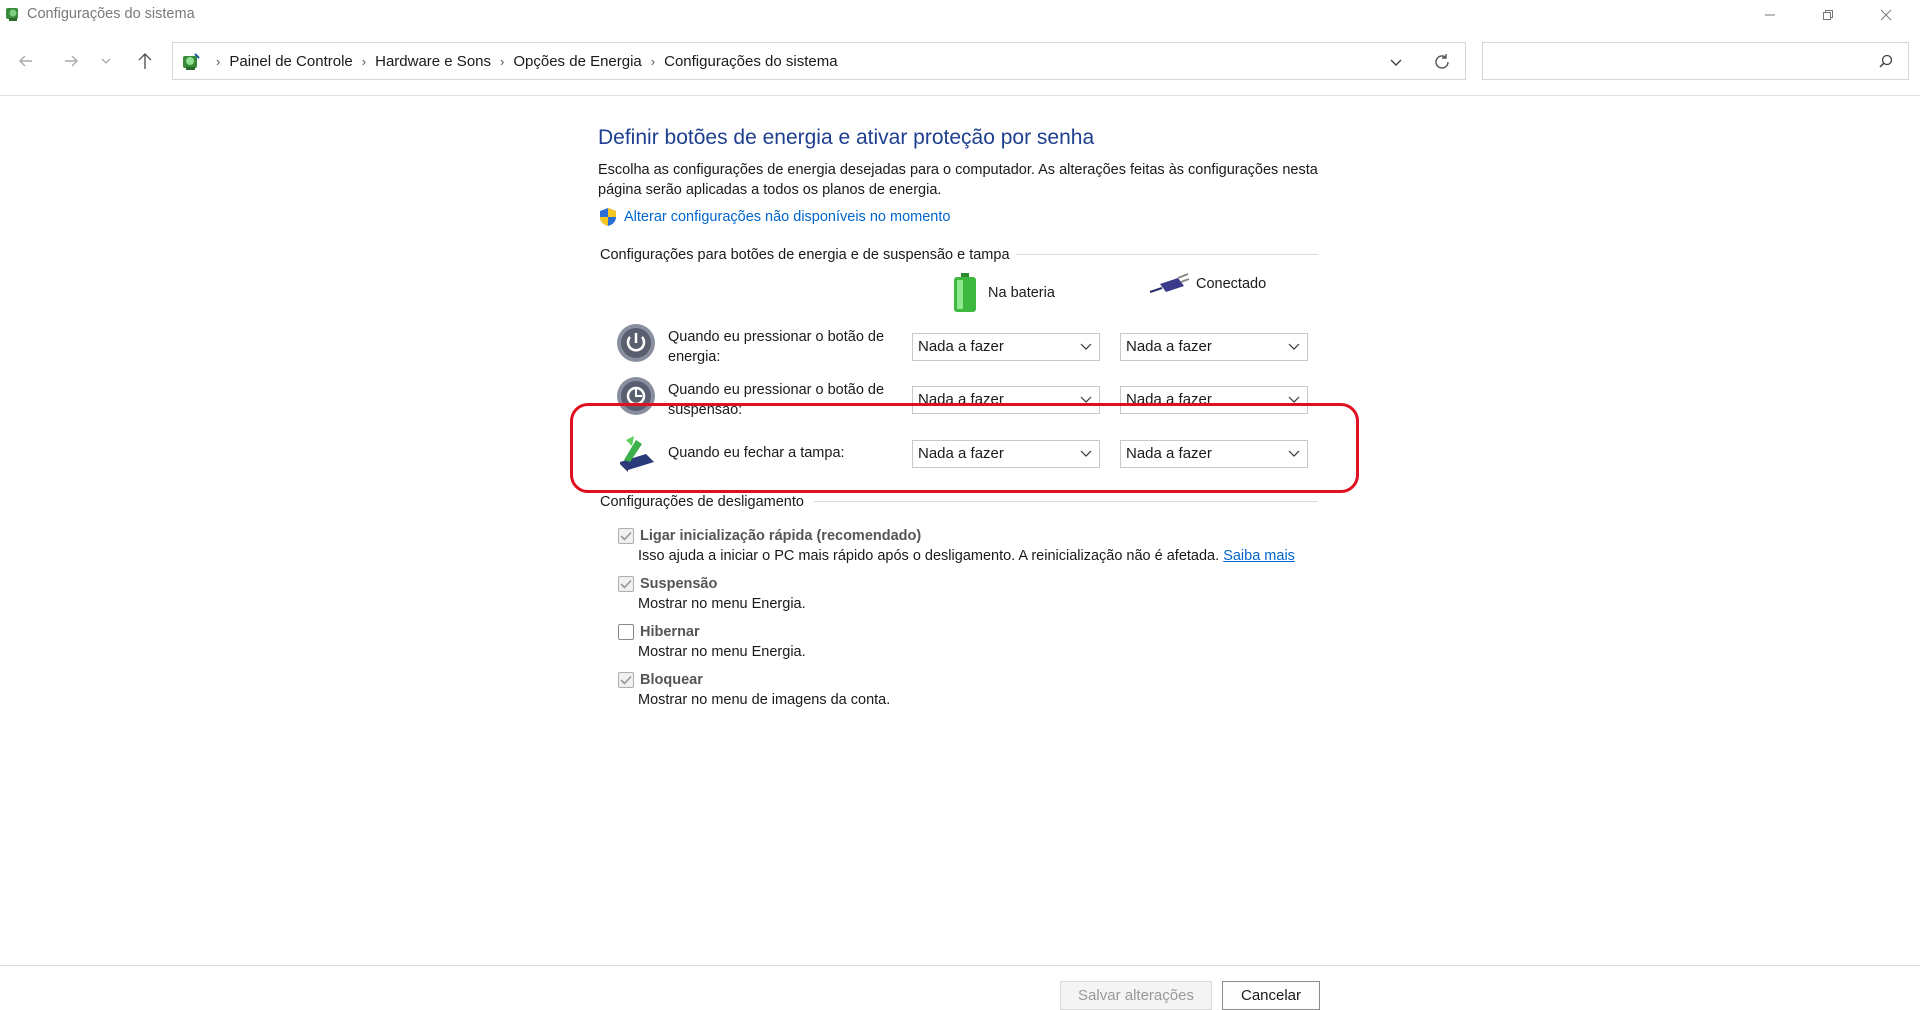  I want to click on forward-button, so click(71, 61).